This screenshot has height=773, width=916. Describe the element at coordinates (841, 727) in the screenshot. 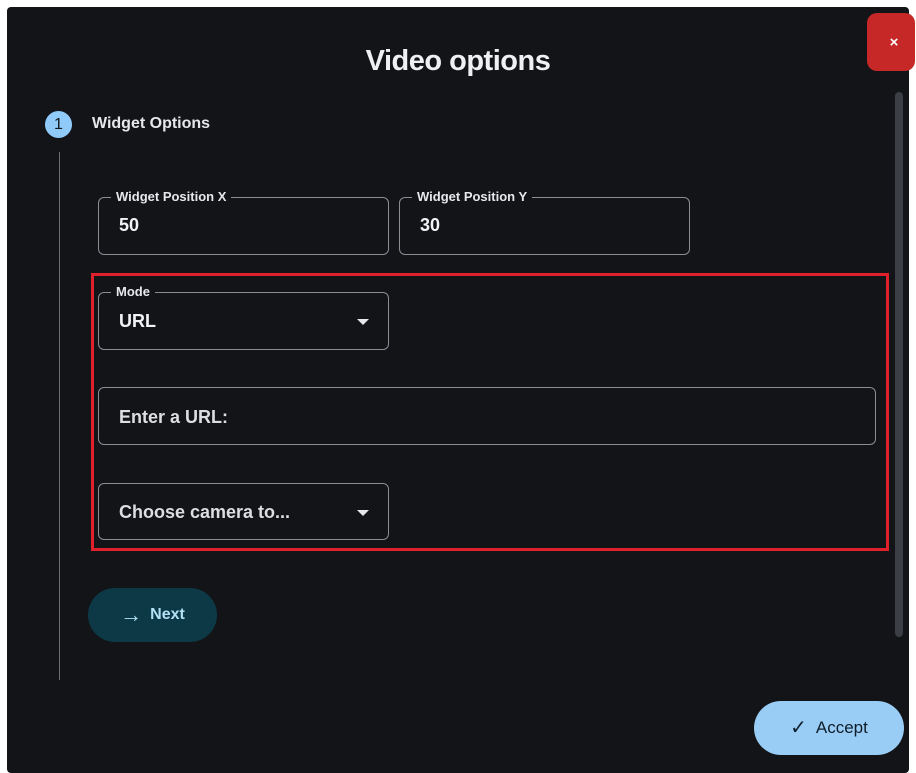

I see `accept-label: Accept` at that location.